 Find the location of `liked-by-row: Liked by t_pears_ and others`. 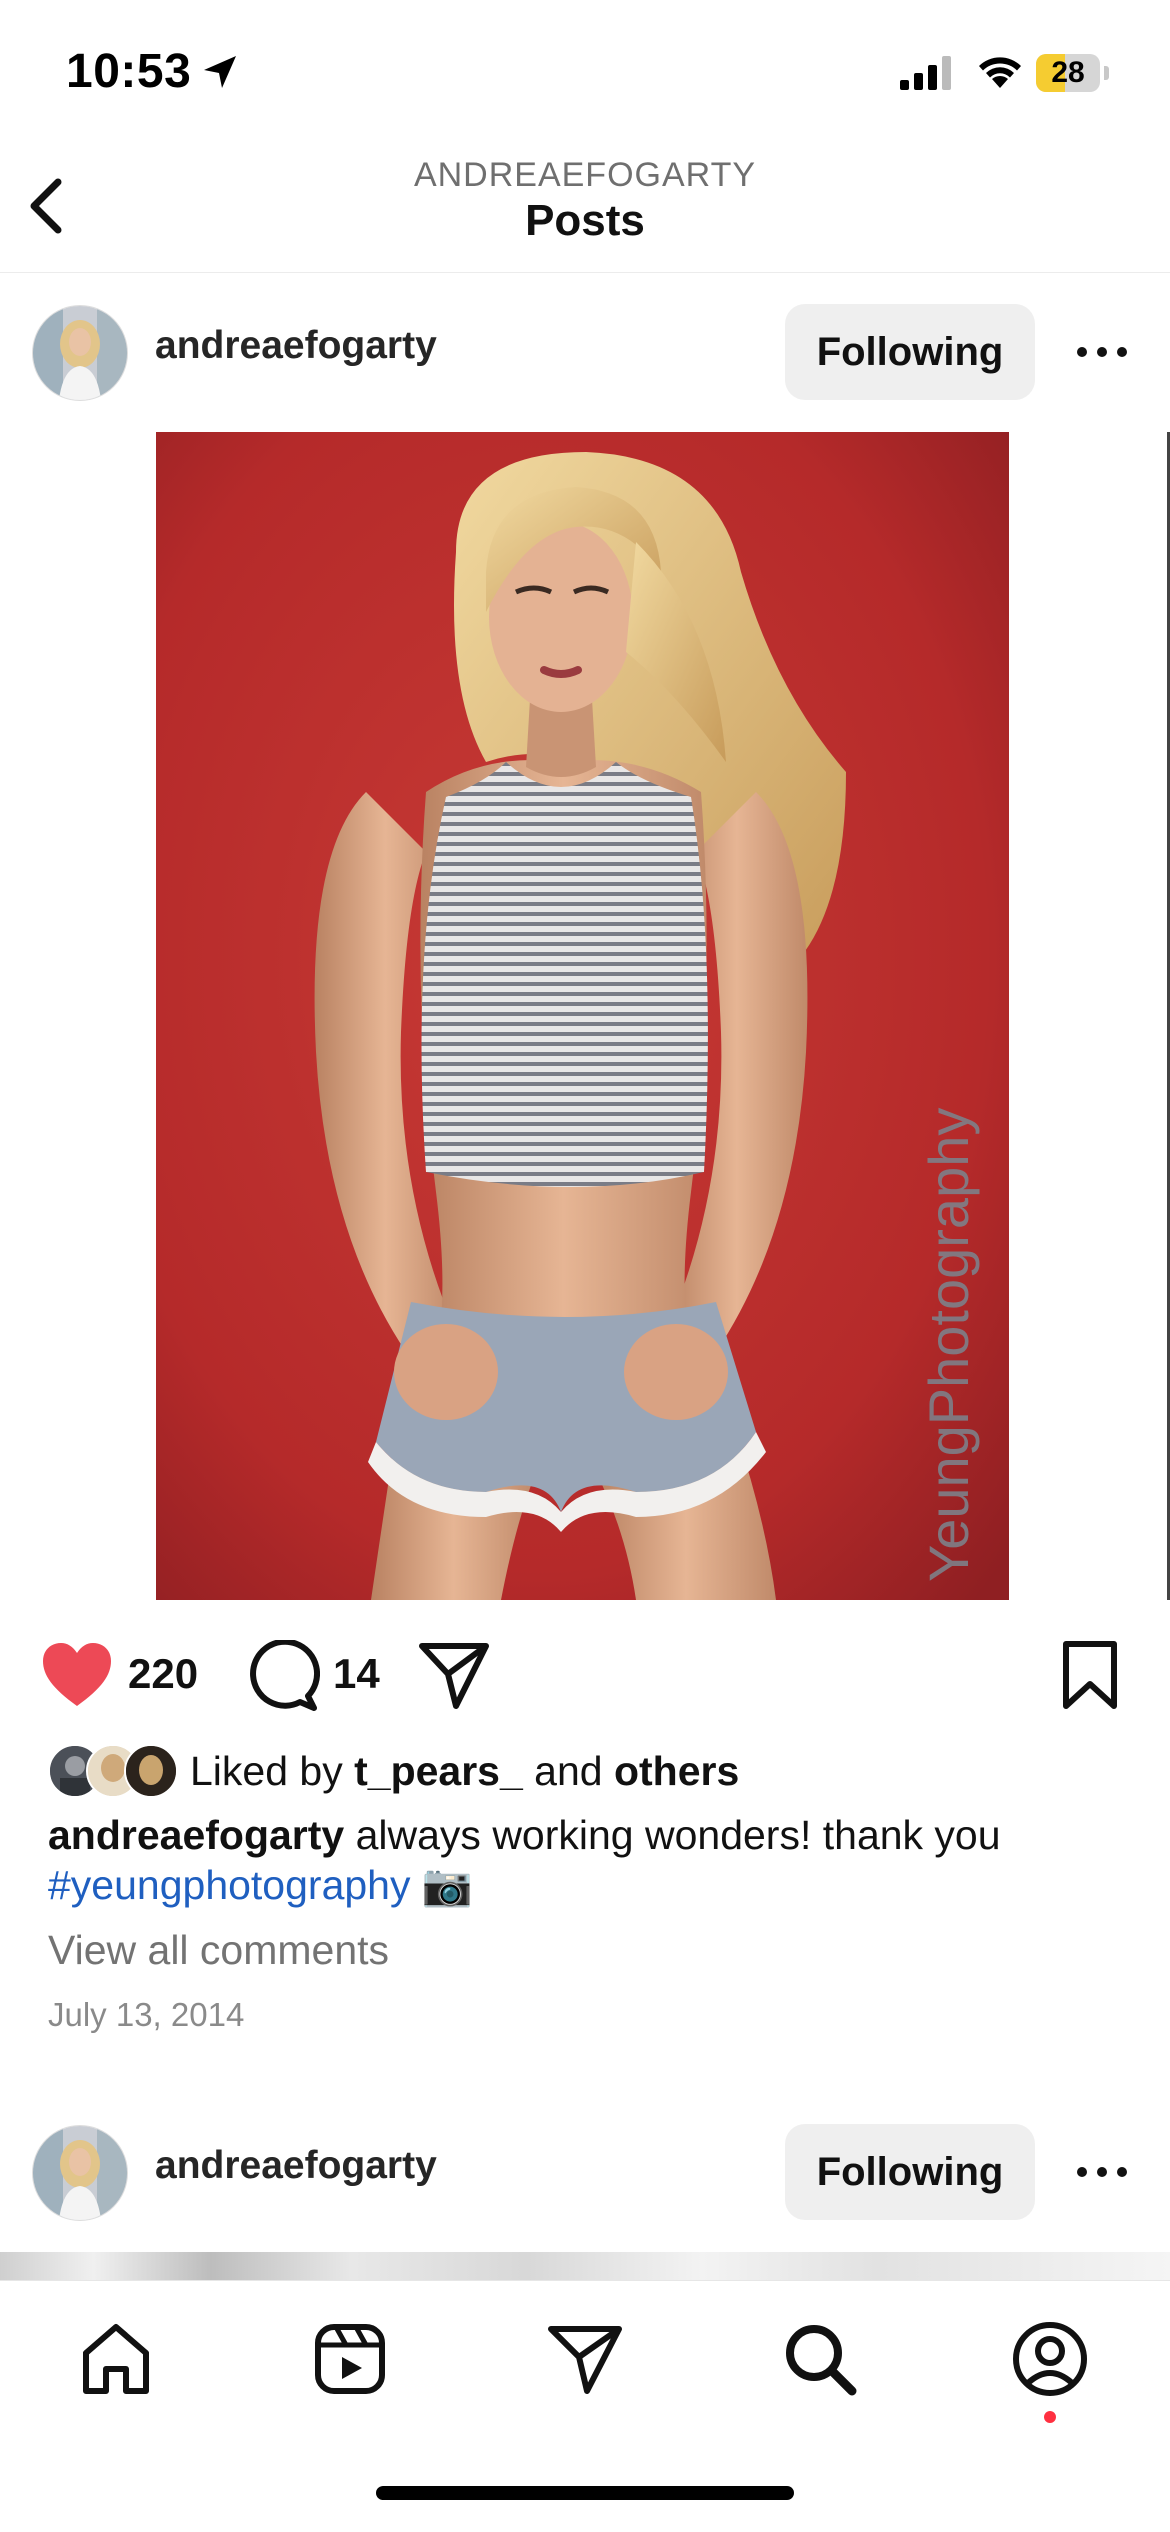

liked-by-row: Liked by t_pears_ and others is located at coordinates (585, 1770).